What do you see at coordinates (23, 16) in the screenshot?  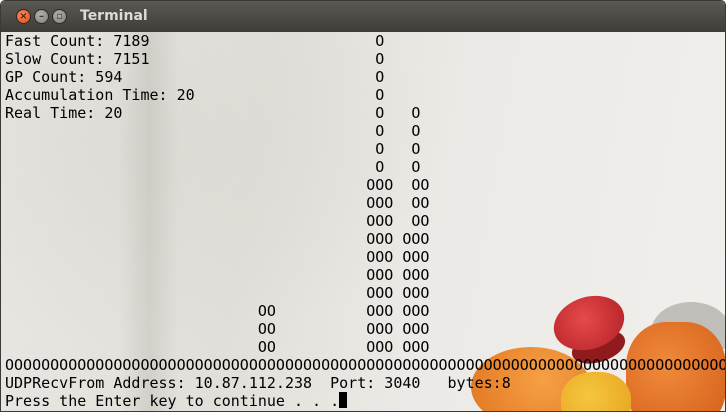 I see `close-icon: ×` at bounding box center [23, 16].